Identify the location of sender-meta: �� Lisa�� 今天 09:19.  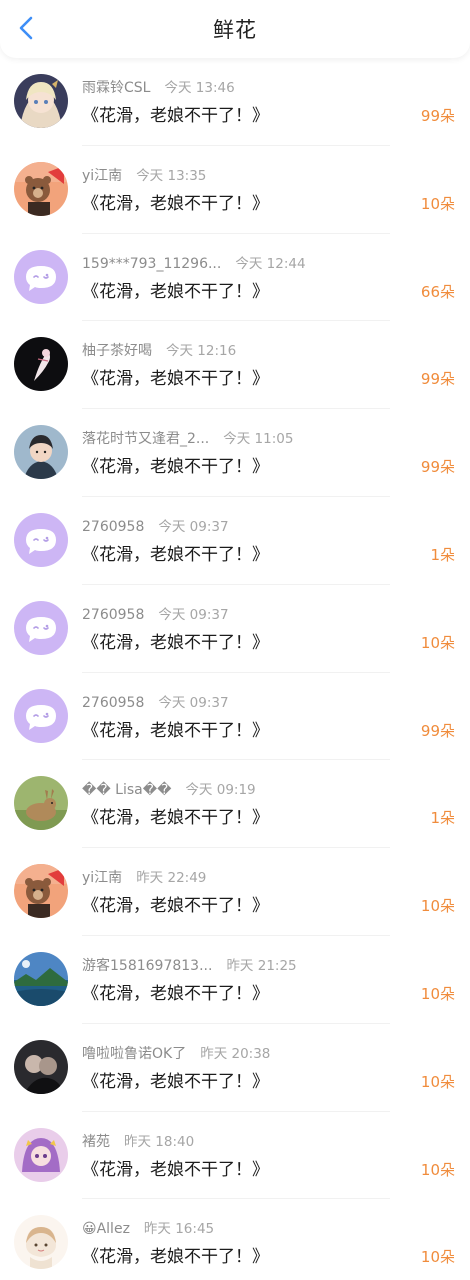
(169, 788).